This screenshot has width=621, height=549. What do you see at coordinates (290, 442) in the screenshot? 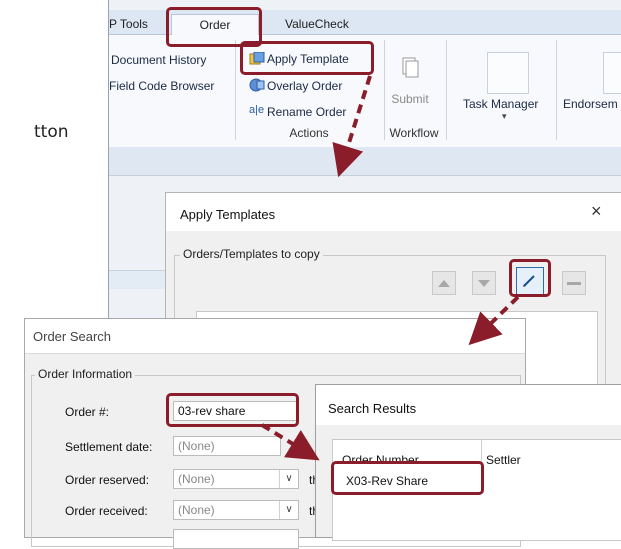
I see `arrow-to-results` at bounding box center [290, 442].